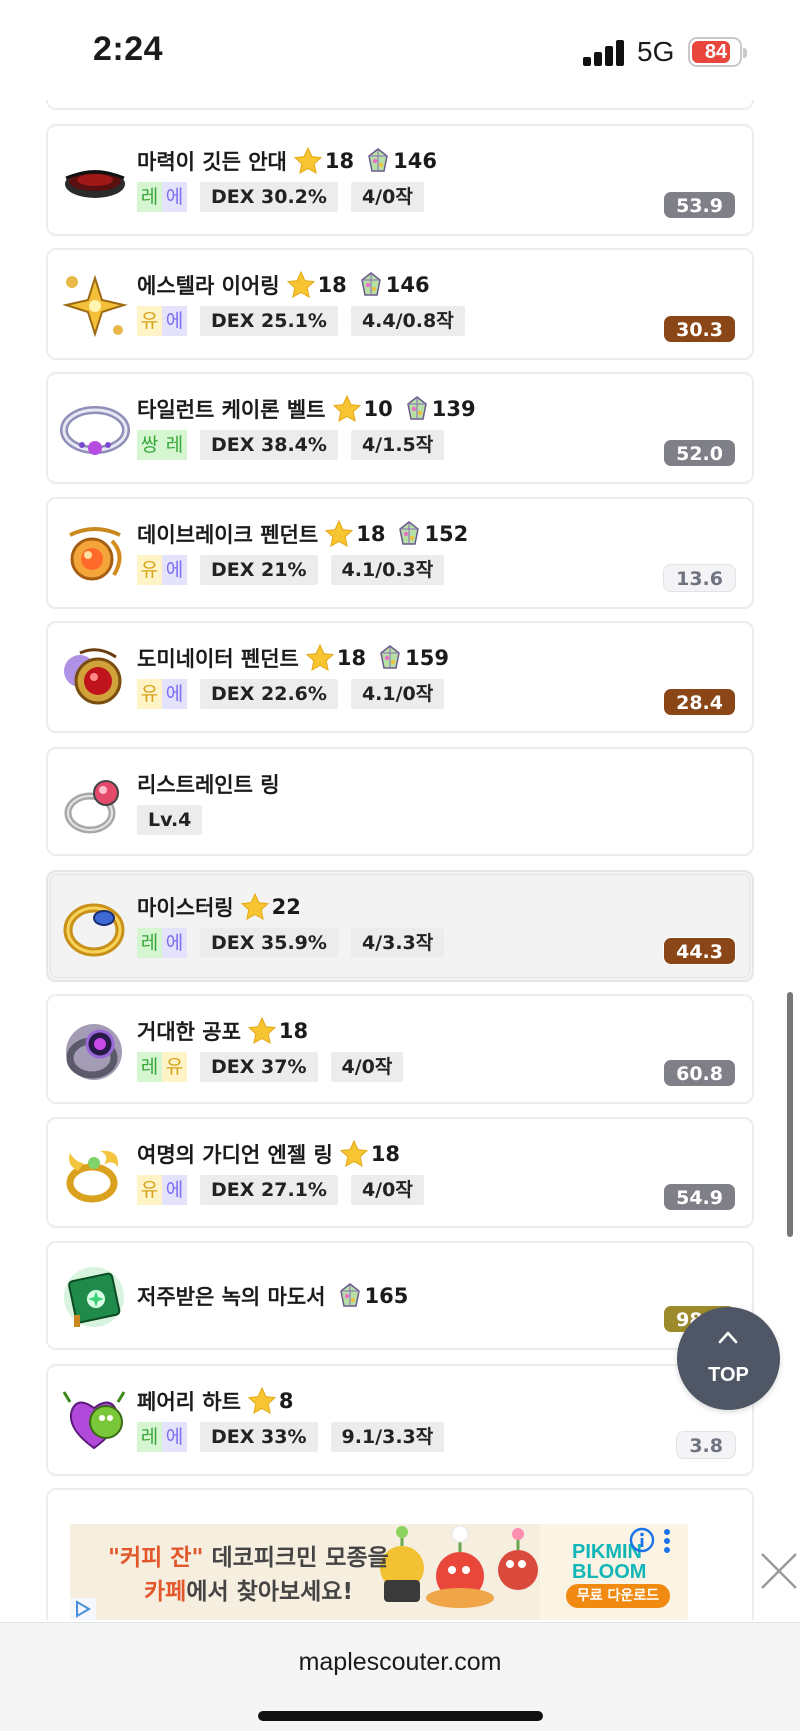  I want to click on grade-char: 쌍, so click(149, 445).